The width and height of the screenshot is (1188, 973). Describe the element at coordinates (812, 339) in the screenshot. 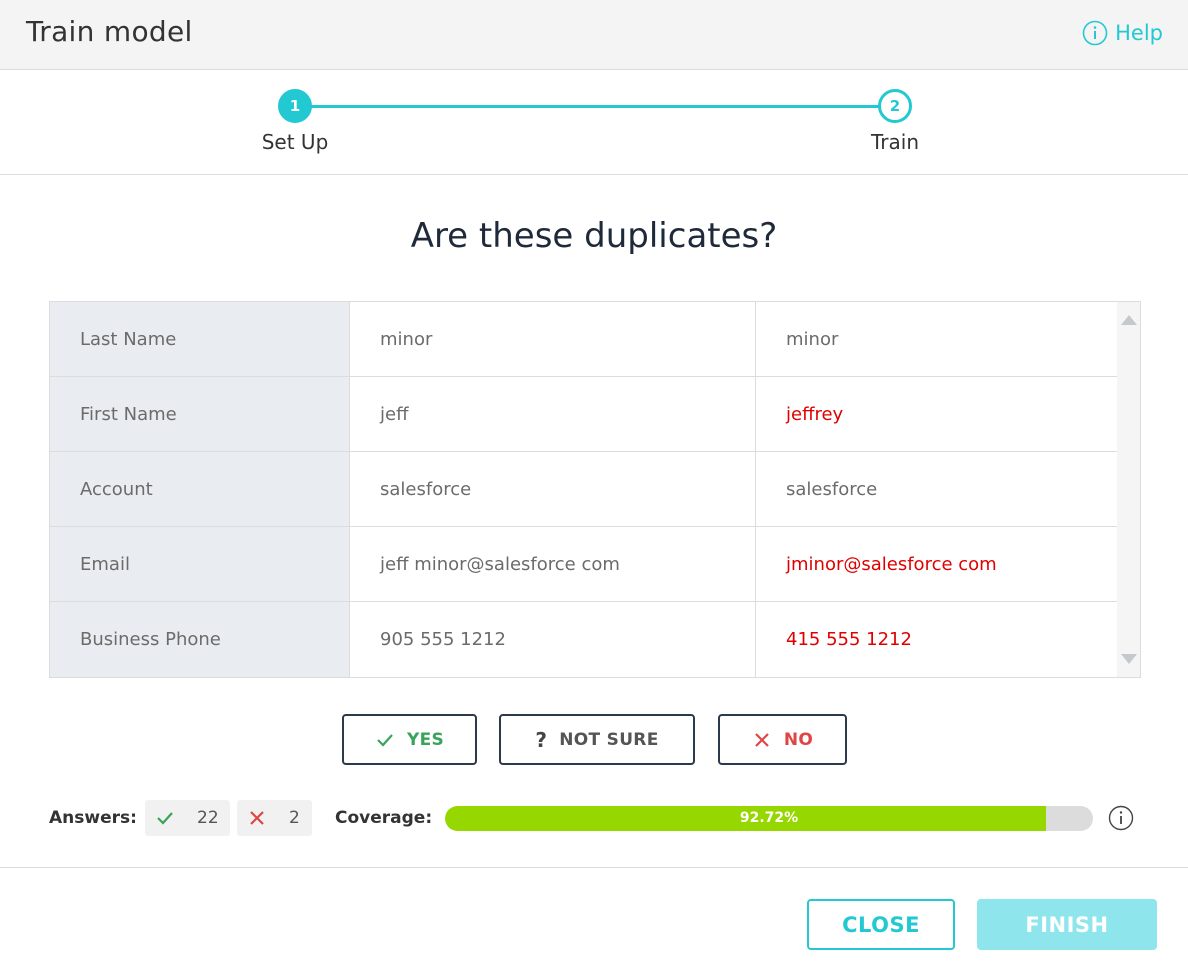

I see `record-b-value: minor` at that location.